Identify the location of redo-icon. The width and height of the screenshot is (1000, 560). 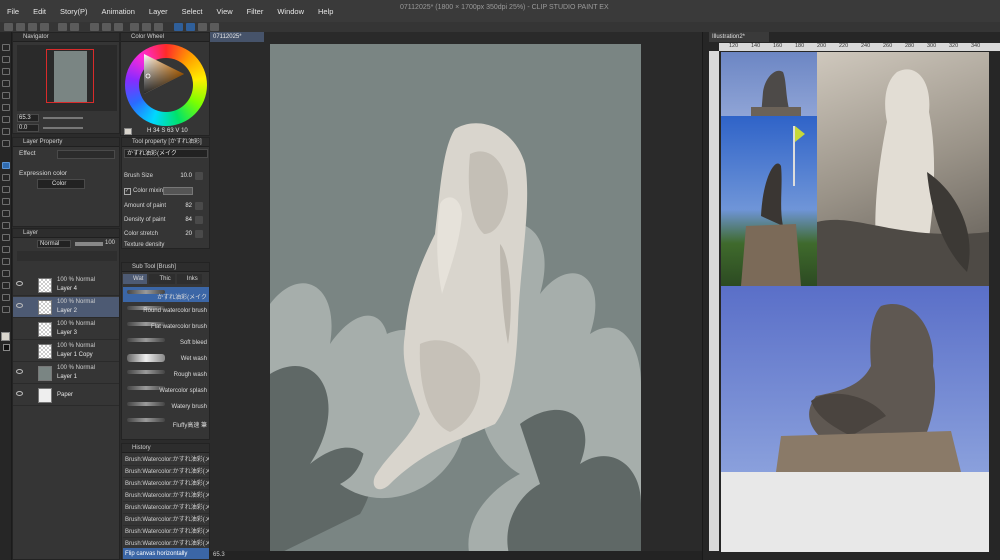
(74, 27).